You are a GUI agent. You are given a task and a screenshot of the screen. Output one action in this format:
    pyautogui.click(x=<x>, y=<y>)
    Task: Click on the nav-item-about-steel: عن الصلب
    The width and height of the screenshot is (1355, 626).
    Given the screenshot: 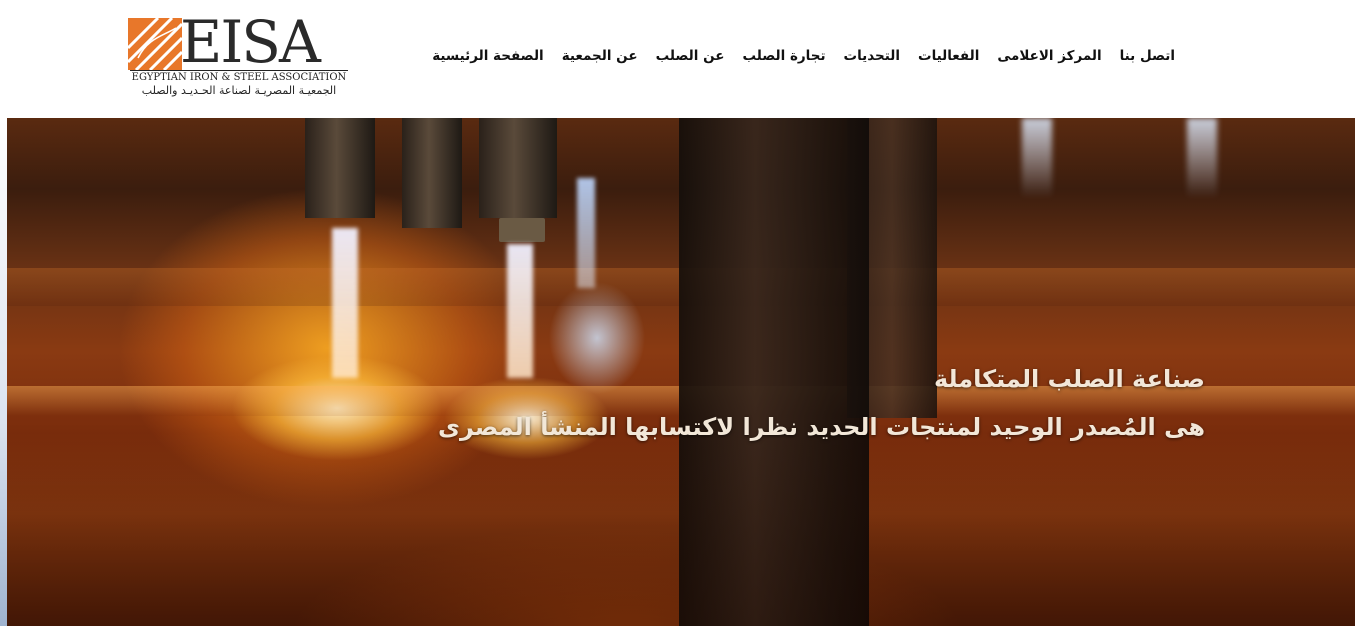 What is the action you would take?
    pyautogui.click(x=690, y=56)
    